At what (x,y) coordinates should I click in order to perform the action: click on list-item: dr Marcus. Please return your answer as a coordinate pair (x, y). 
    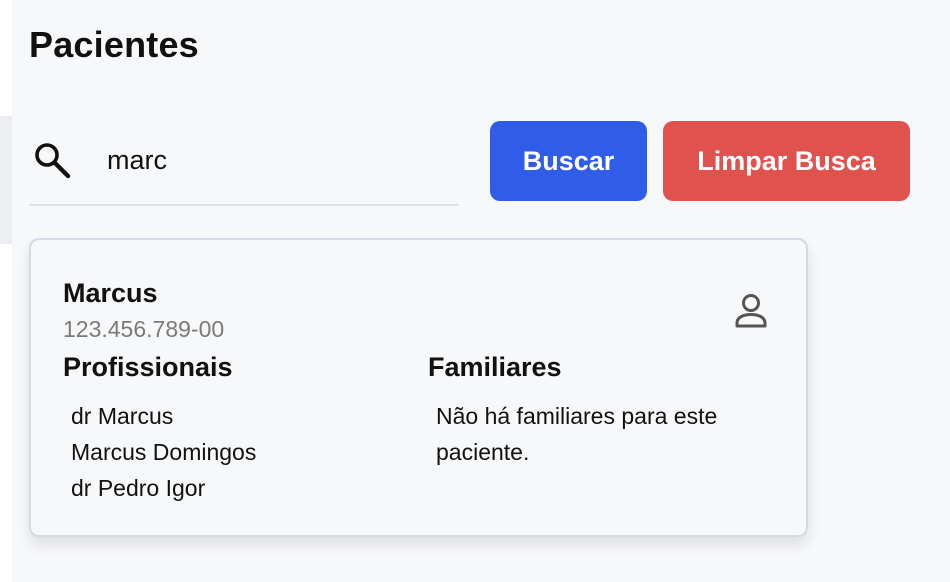
    Looking at the image, I should click on (122, 416).